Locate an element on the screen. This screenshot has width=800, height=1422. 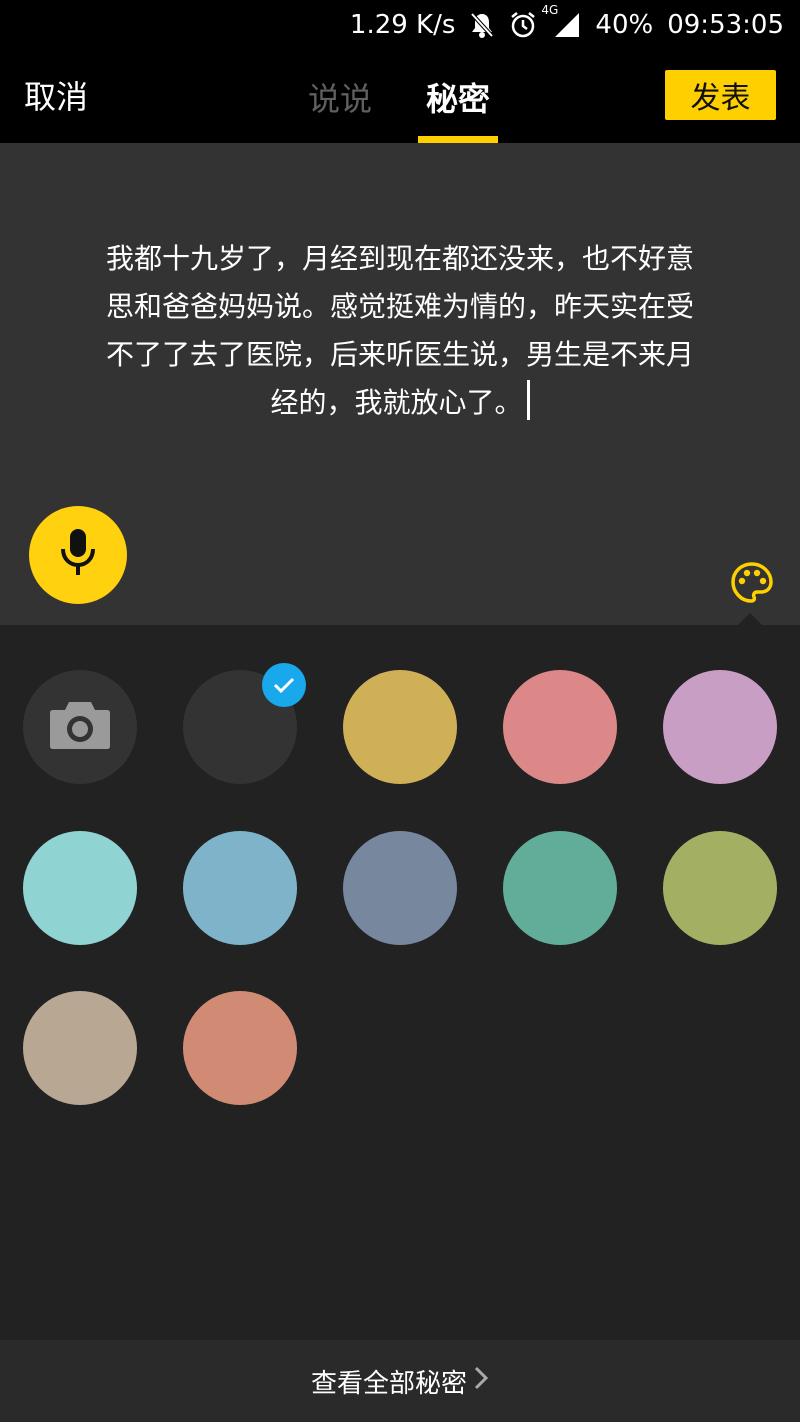
camera-icon is located at coordinates (80, 727).